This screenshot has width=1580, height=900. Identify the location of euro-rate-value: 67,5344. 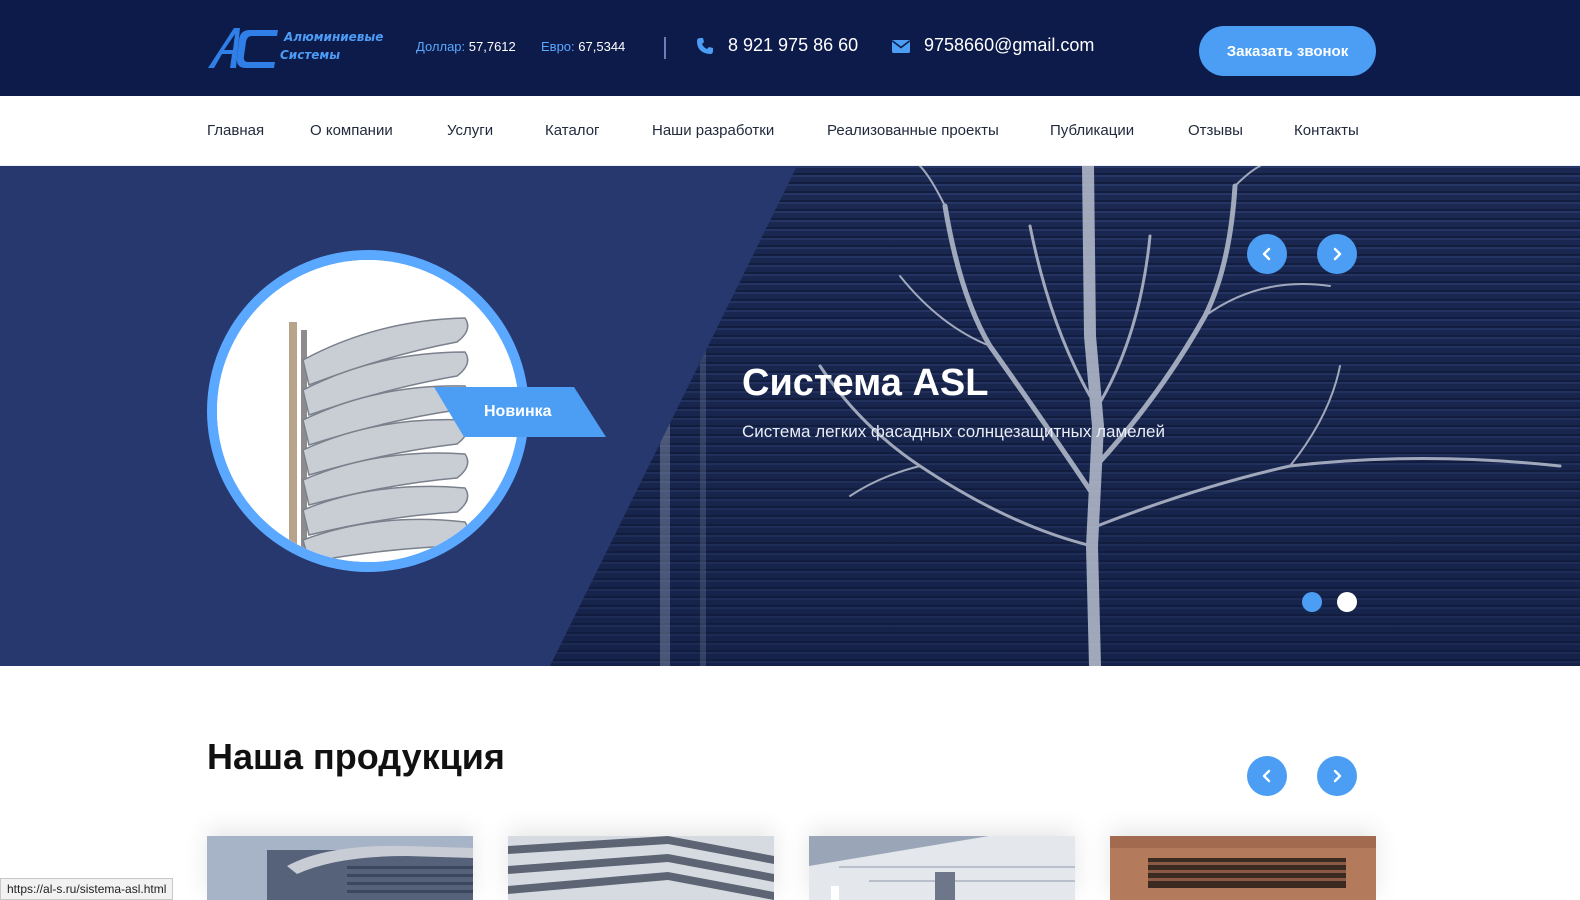
(602, 46).